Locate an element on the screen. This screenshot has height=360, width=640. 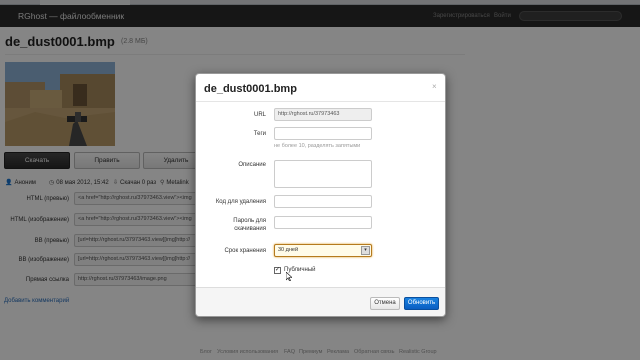
url-field: http://rghost.ru/37973463 is located at coordinates (323, 114).